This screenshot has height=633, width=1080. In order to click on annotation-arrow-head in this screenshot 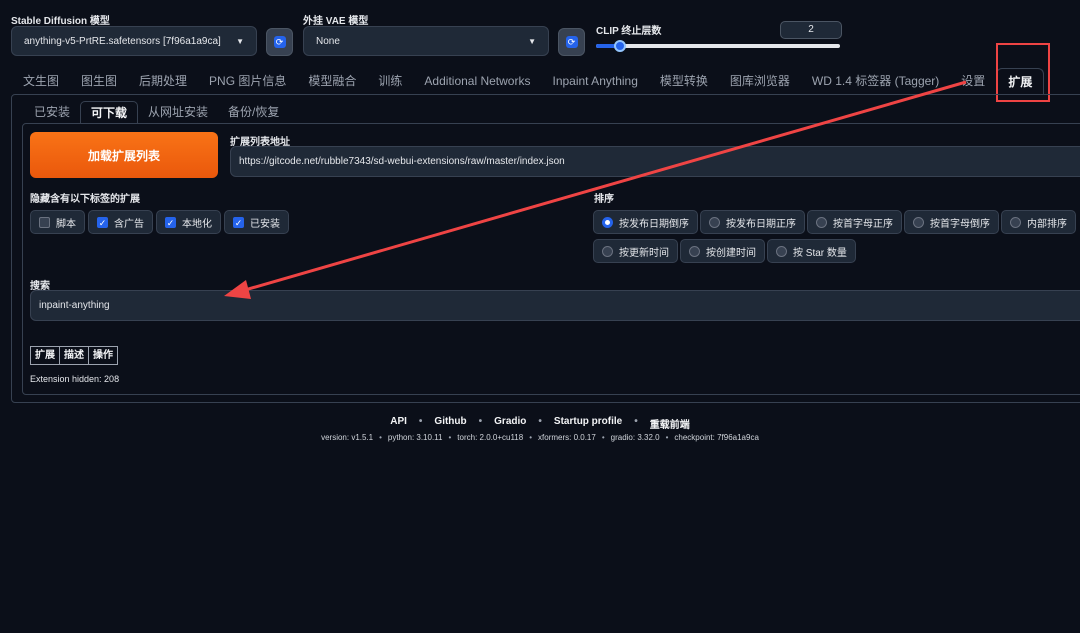, I will do `click(237, 289)`.